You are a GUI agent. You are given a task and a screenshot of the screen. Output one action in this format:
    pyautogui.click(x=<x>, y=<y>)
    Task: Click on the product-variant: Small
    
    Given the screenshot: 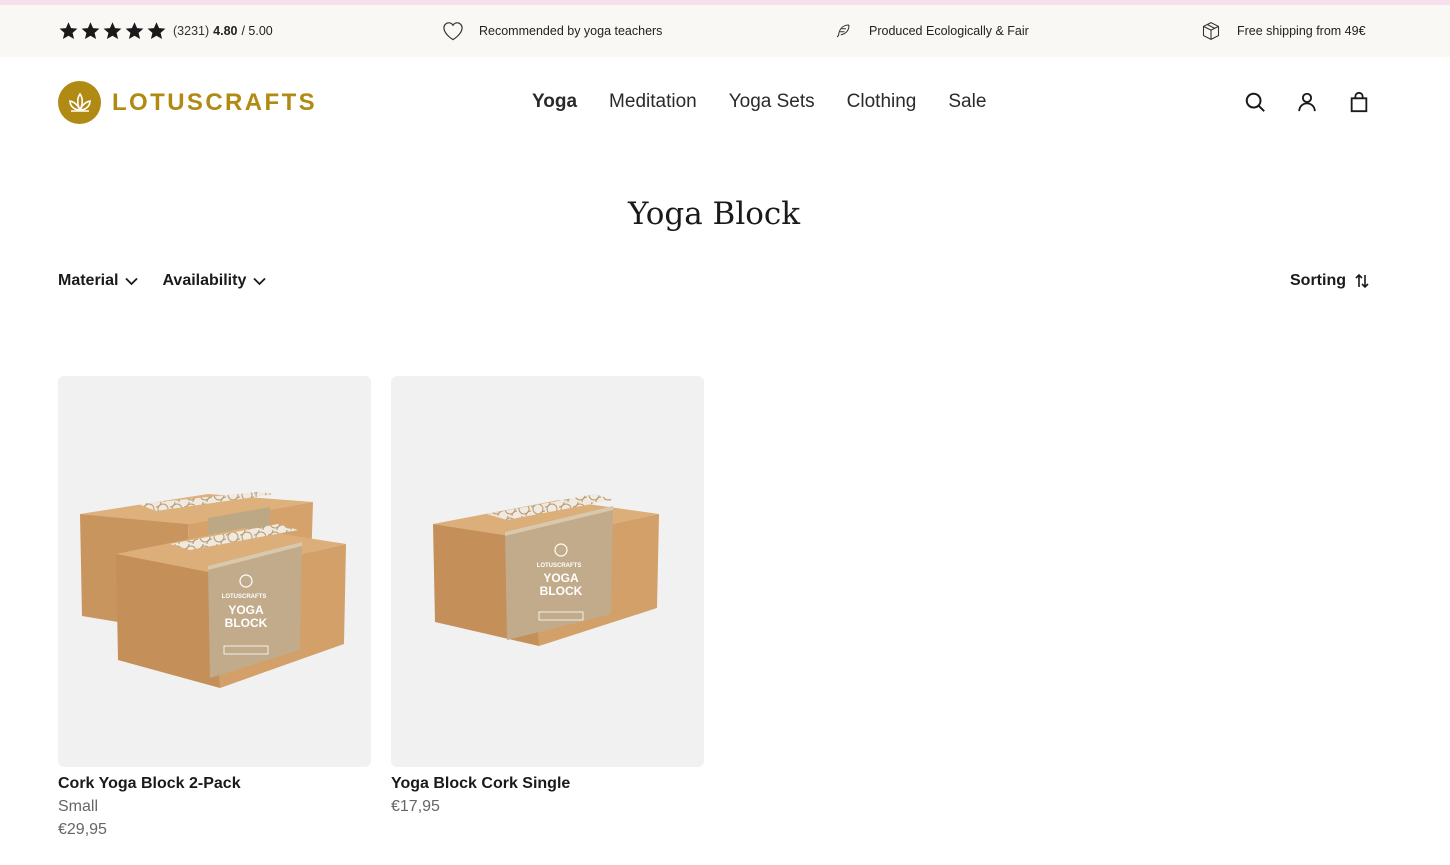 What is the action you would take?
    pyautogui.click(x=78, y=806)
    